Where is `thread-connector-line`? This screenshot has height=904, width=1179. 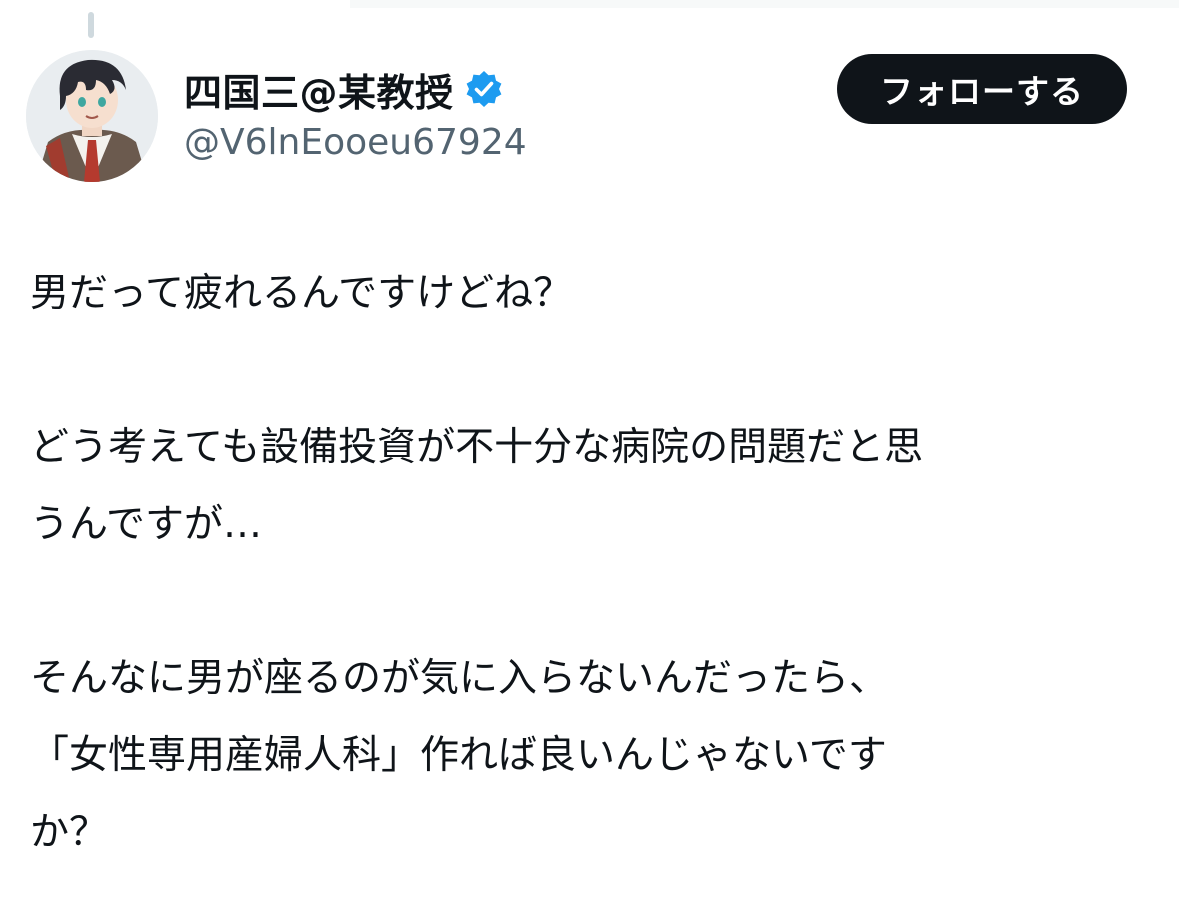 thread-connector-line is located at coordinates (91, 25).